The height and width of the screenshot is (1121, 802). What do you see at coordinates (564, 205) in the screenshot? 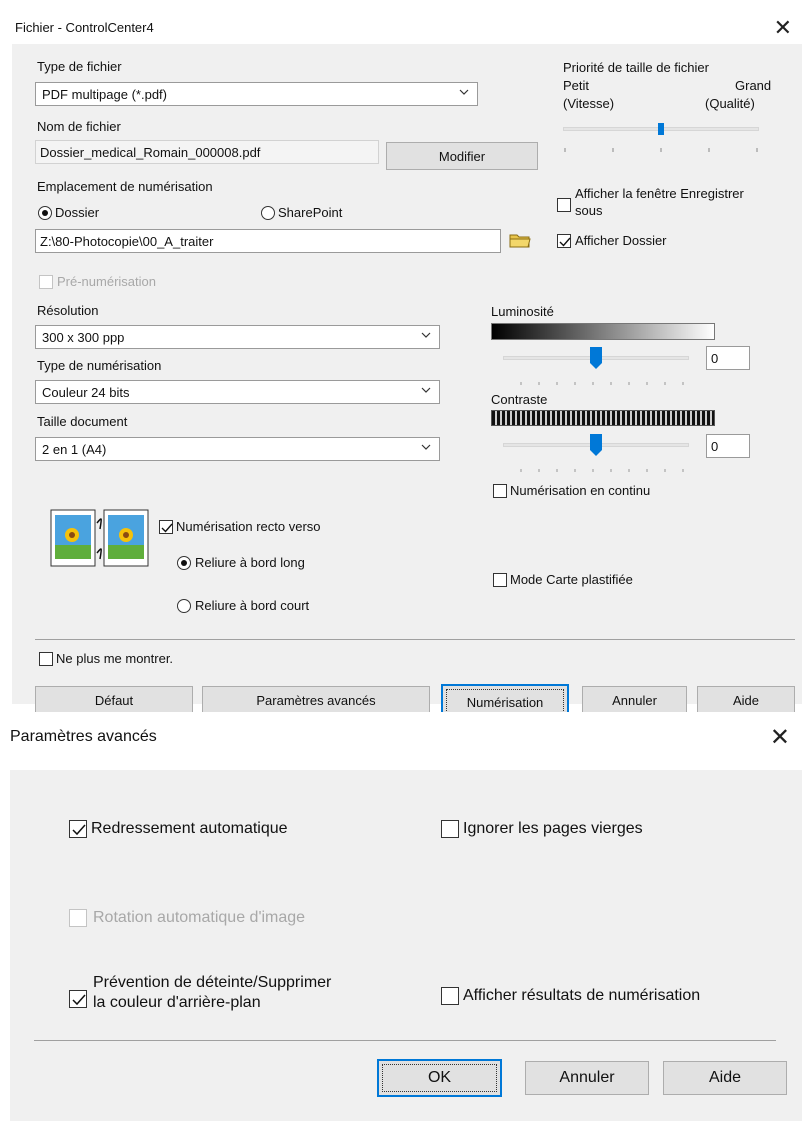
I see `show-save-as-checkbox` at bounding box center [564, 205].